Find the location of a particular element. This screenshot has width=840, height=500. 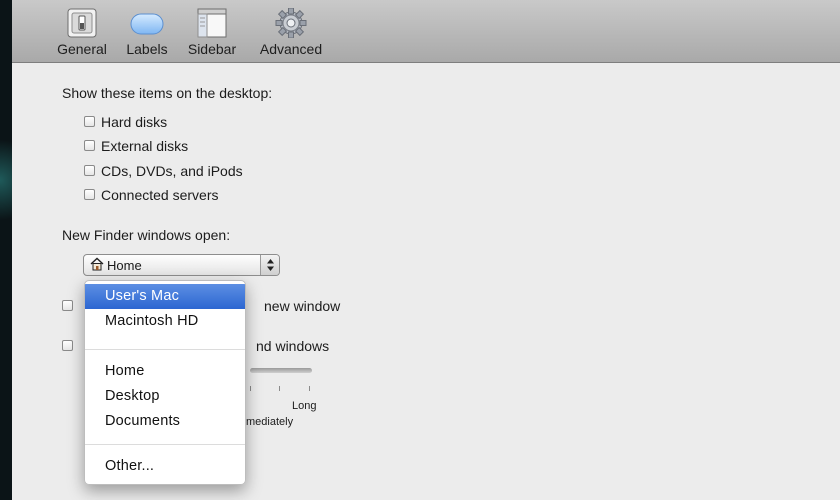

toolbar-tab-labels: Labels is located at coordinates (147, 34).